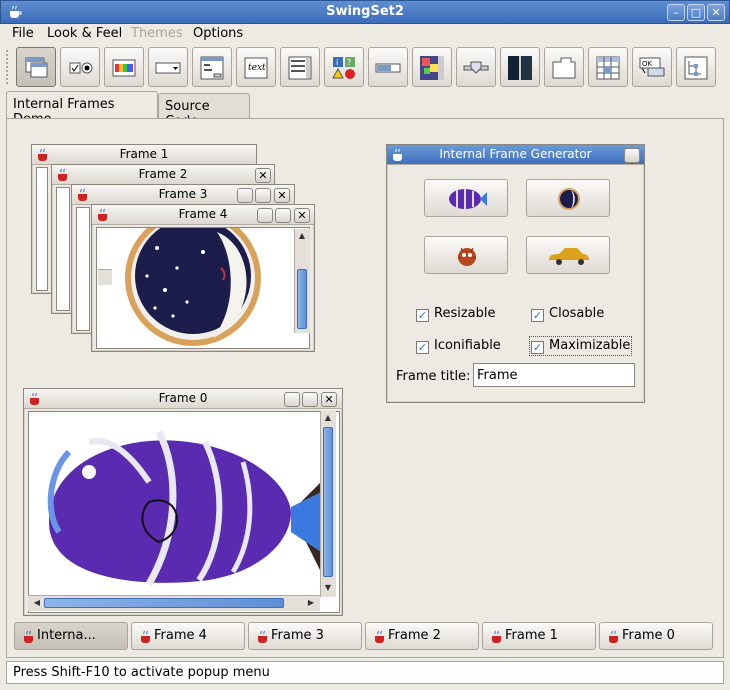 The image size is (730, 690). What do you see at coordinates (82, 109) in the screenshot?
I see `tab-internal-frames-demo: Internal Frames Demo` at bounding box center [82, 109].